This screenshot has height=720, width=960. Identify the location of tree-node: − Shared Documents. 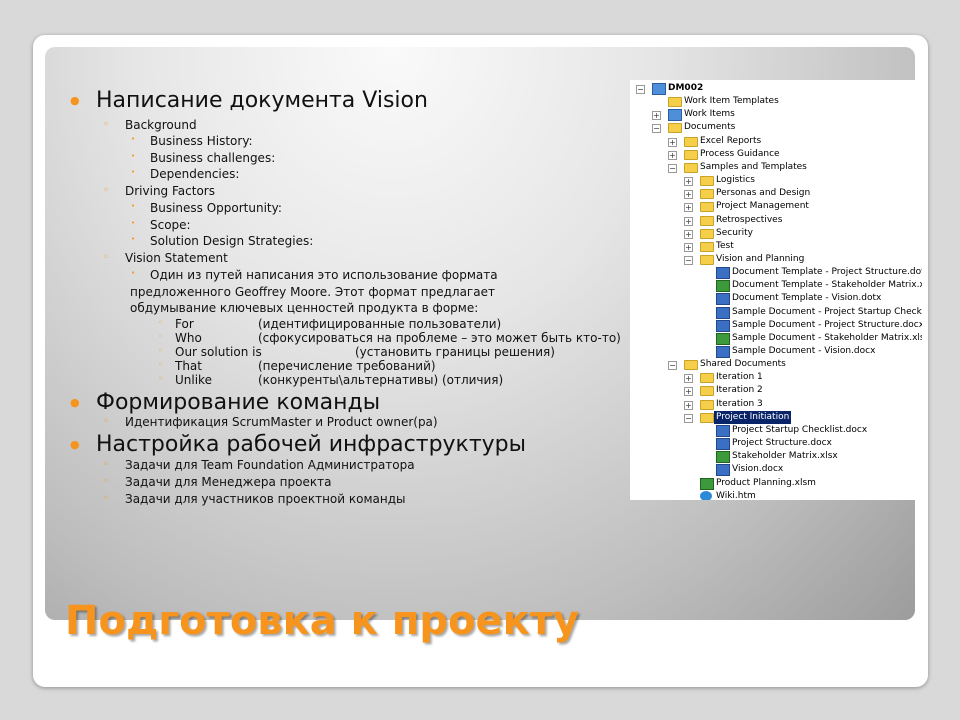
(776, 364).